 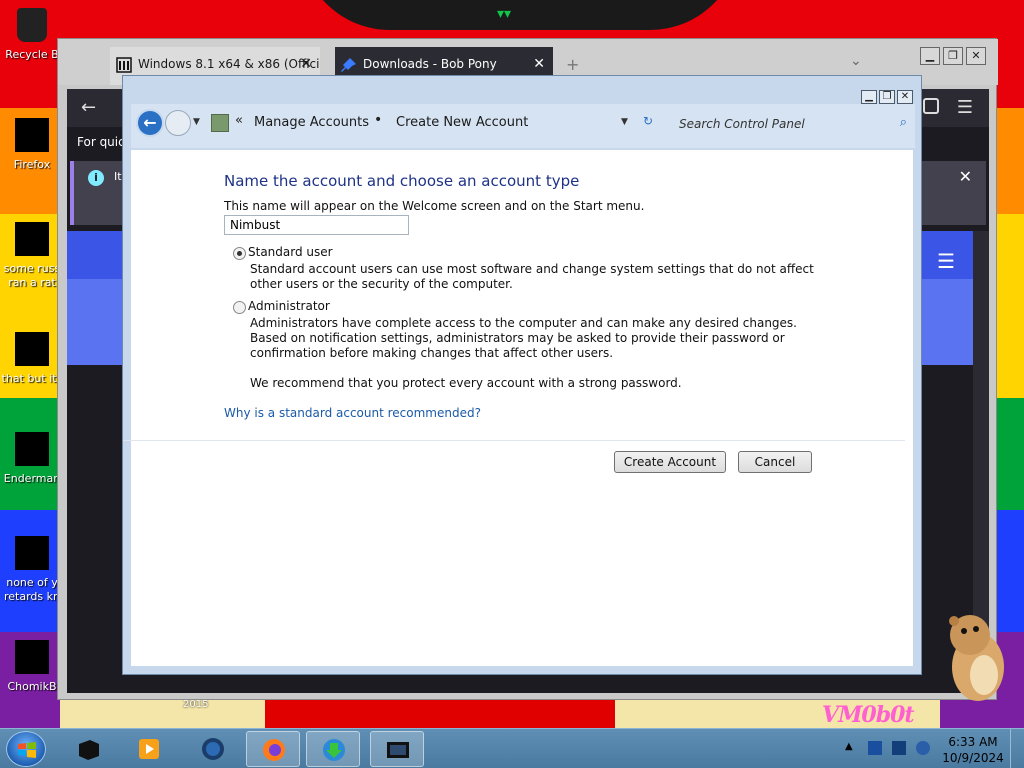 I want to click on network-icon, so click(x=875, y=748).